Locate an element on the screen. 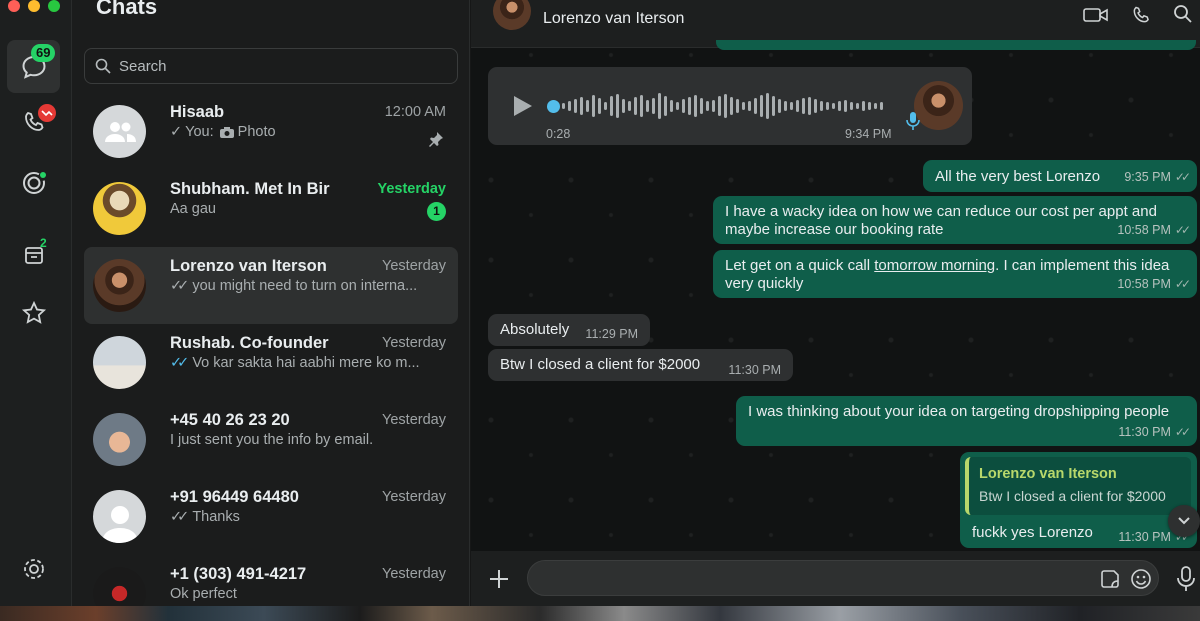  chats-unread-badge: 69 is located at coordinates (43, 53).